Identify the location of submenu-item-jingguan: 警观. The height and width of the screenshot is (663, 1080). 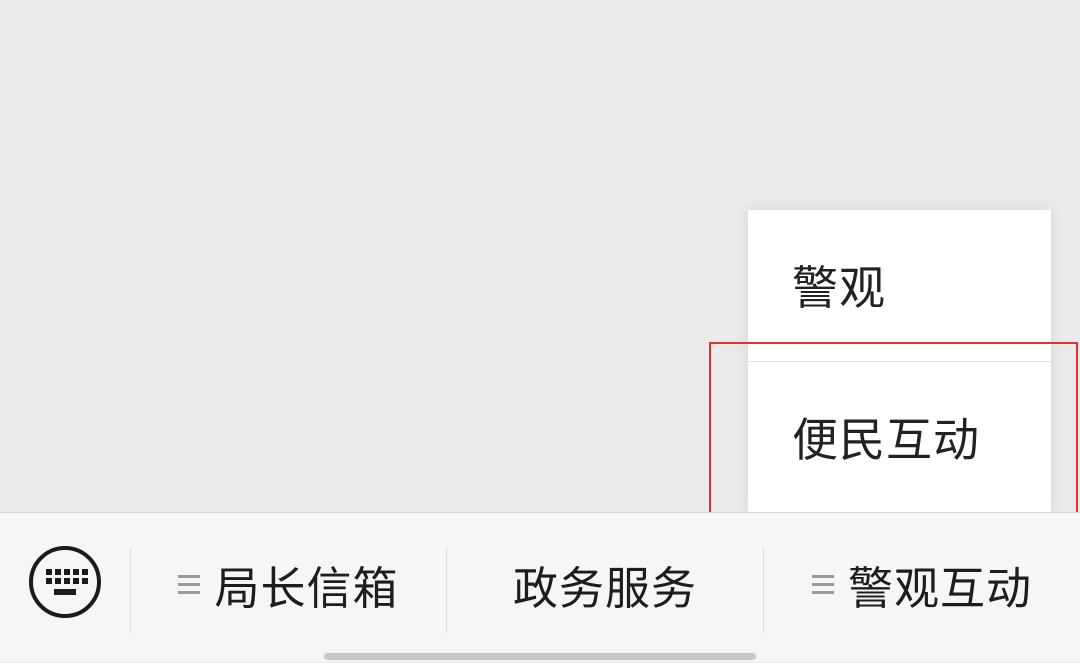
(899, 285).